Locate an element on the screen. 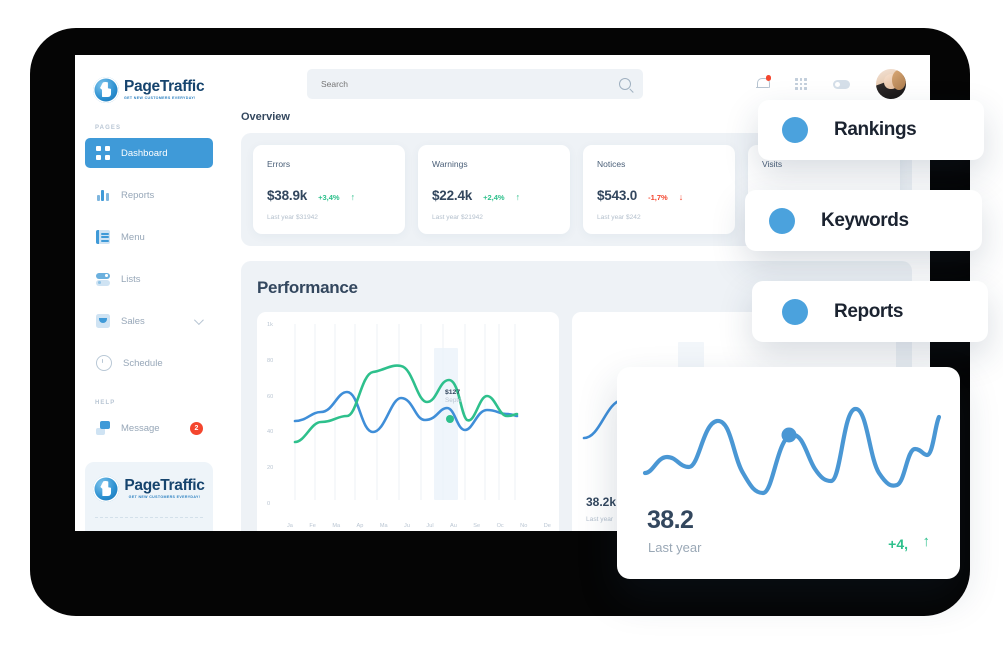 This screenshot has width=1003, height=646. sidebar-item-dashboard: Dashboard is located at coordinates (149, 153).